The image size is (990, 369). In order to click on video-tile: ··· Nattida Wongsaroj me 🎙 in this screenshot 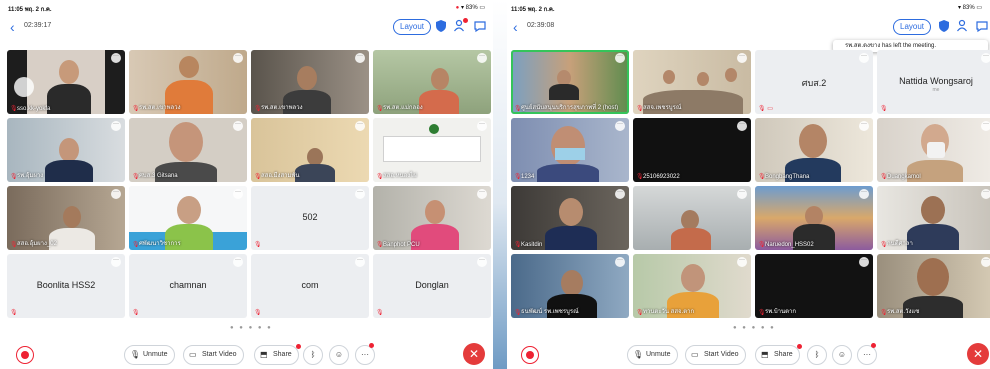, I will do `click(933, 82)`.